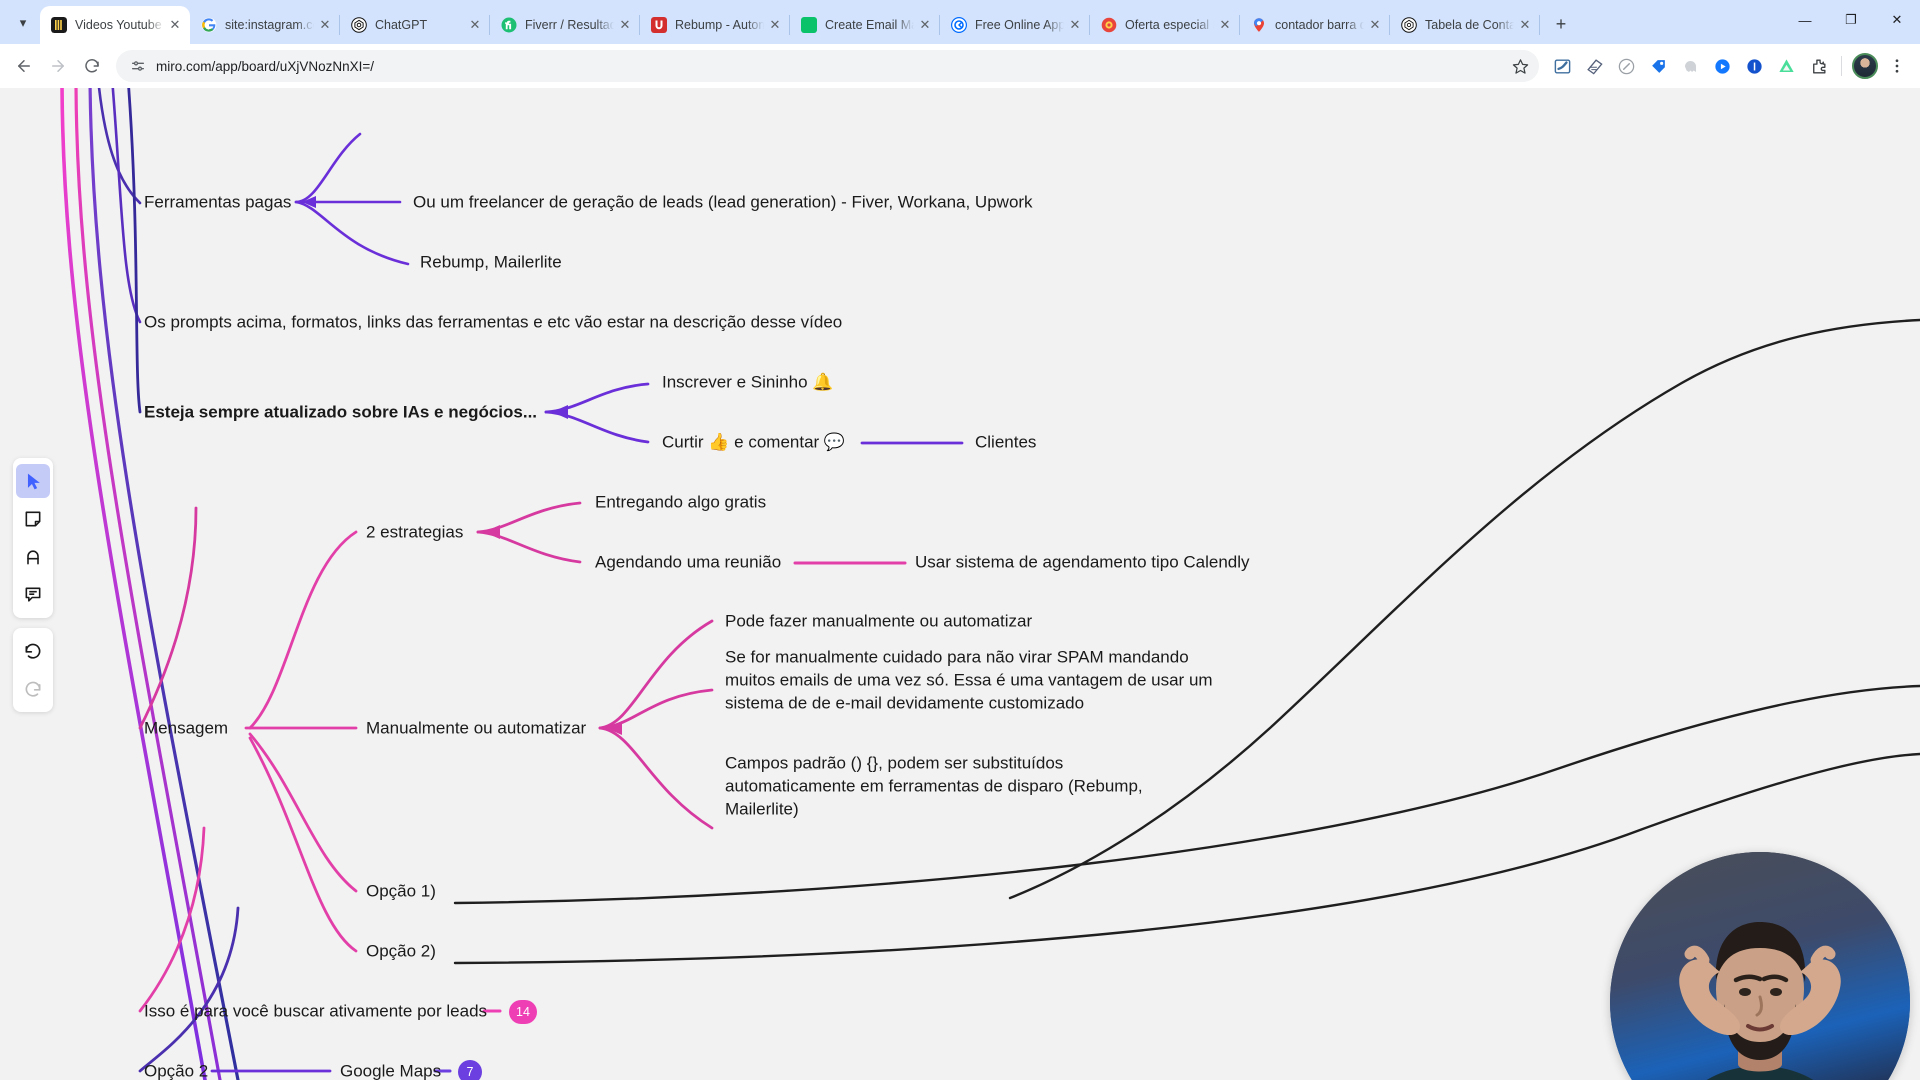  What do you see at coordinates (138, 66) in the screenshot?
I see `tune-site-settings-icon` at bounding box center [138, 66].